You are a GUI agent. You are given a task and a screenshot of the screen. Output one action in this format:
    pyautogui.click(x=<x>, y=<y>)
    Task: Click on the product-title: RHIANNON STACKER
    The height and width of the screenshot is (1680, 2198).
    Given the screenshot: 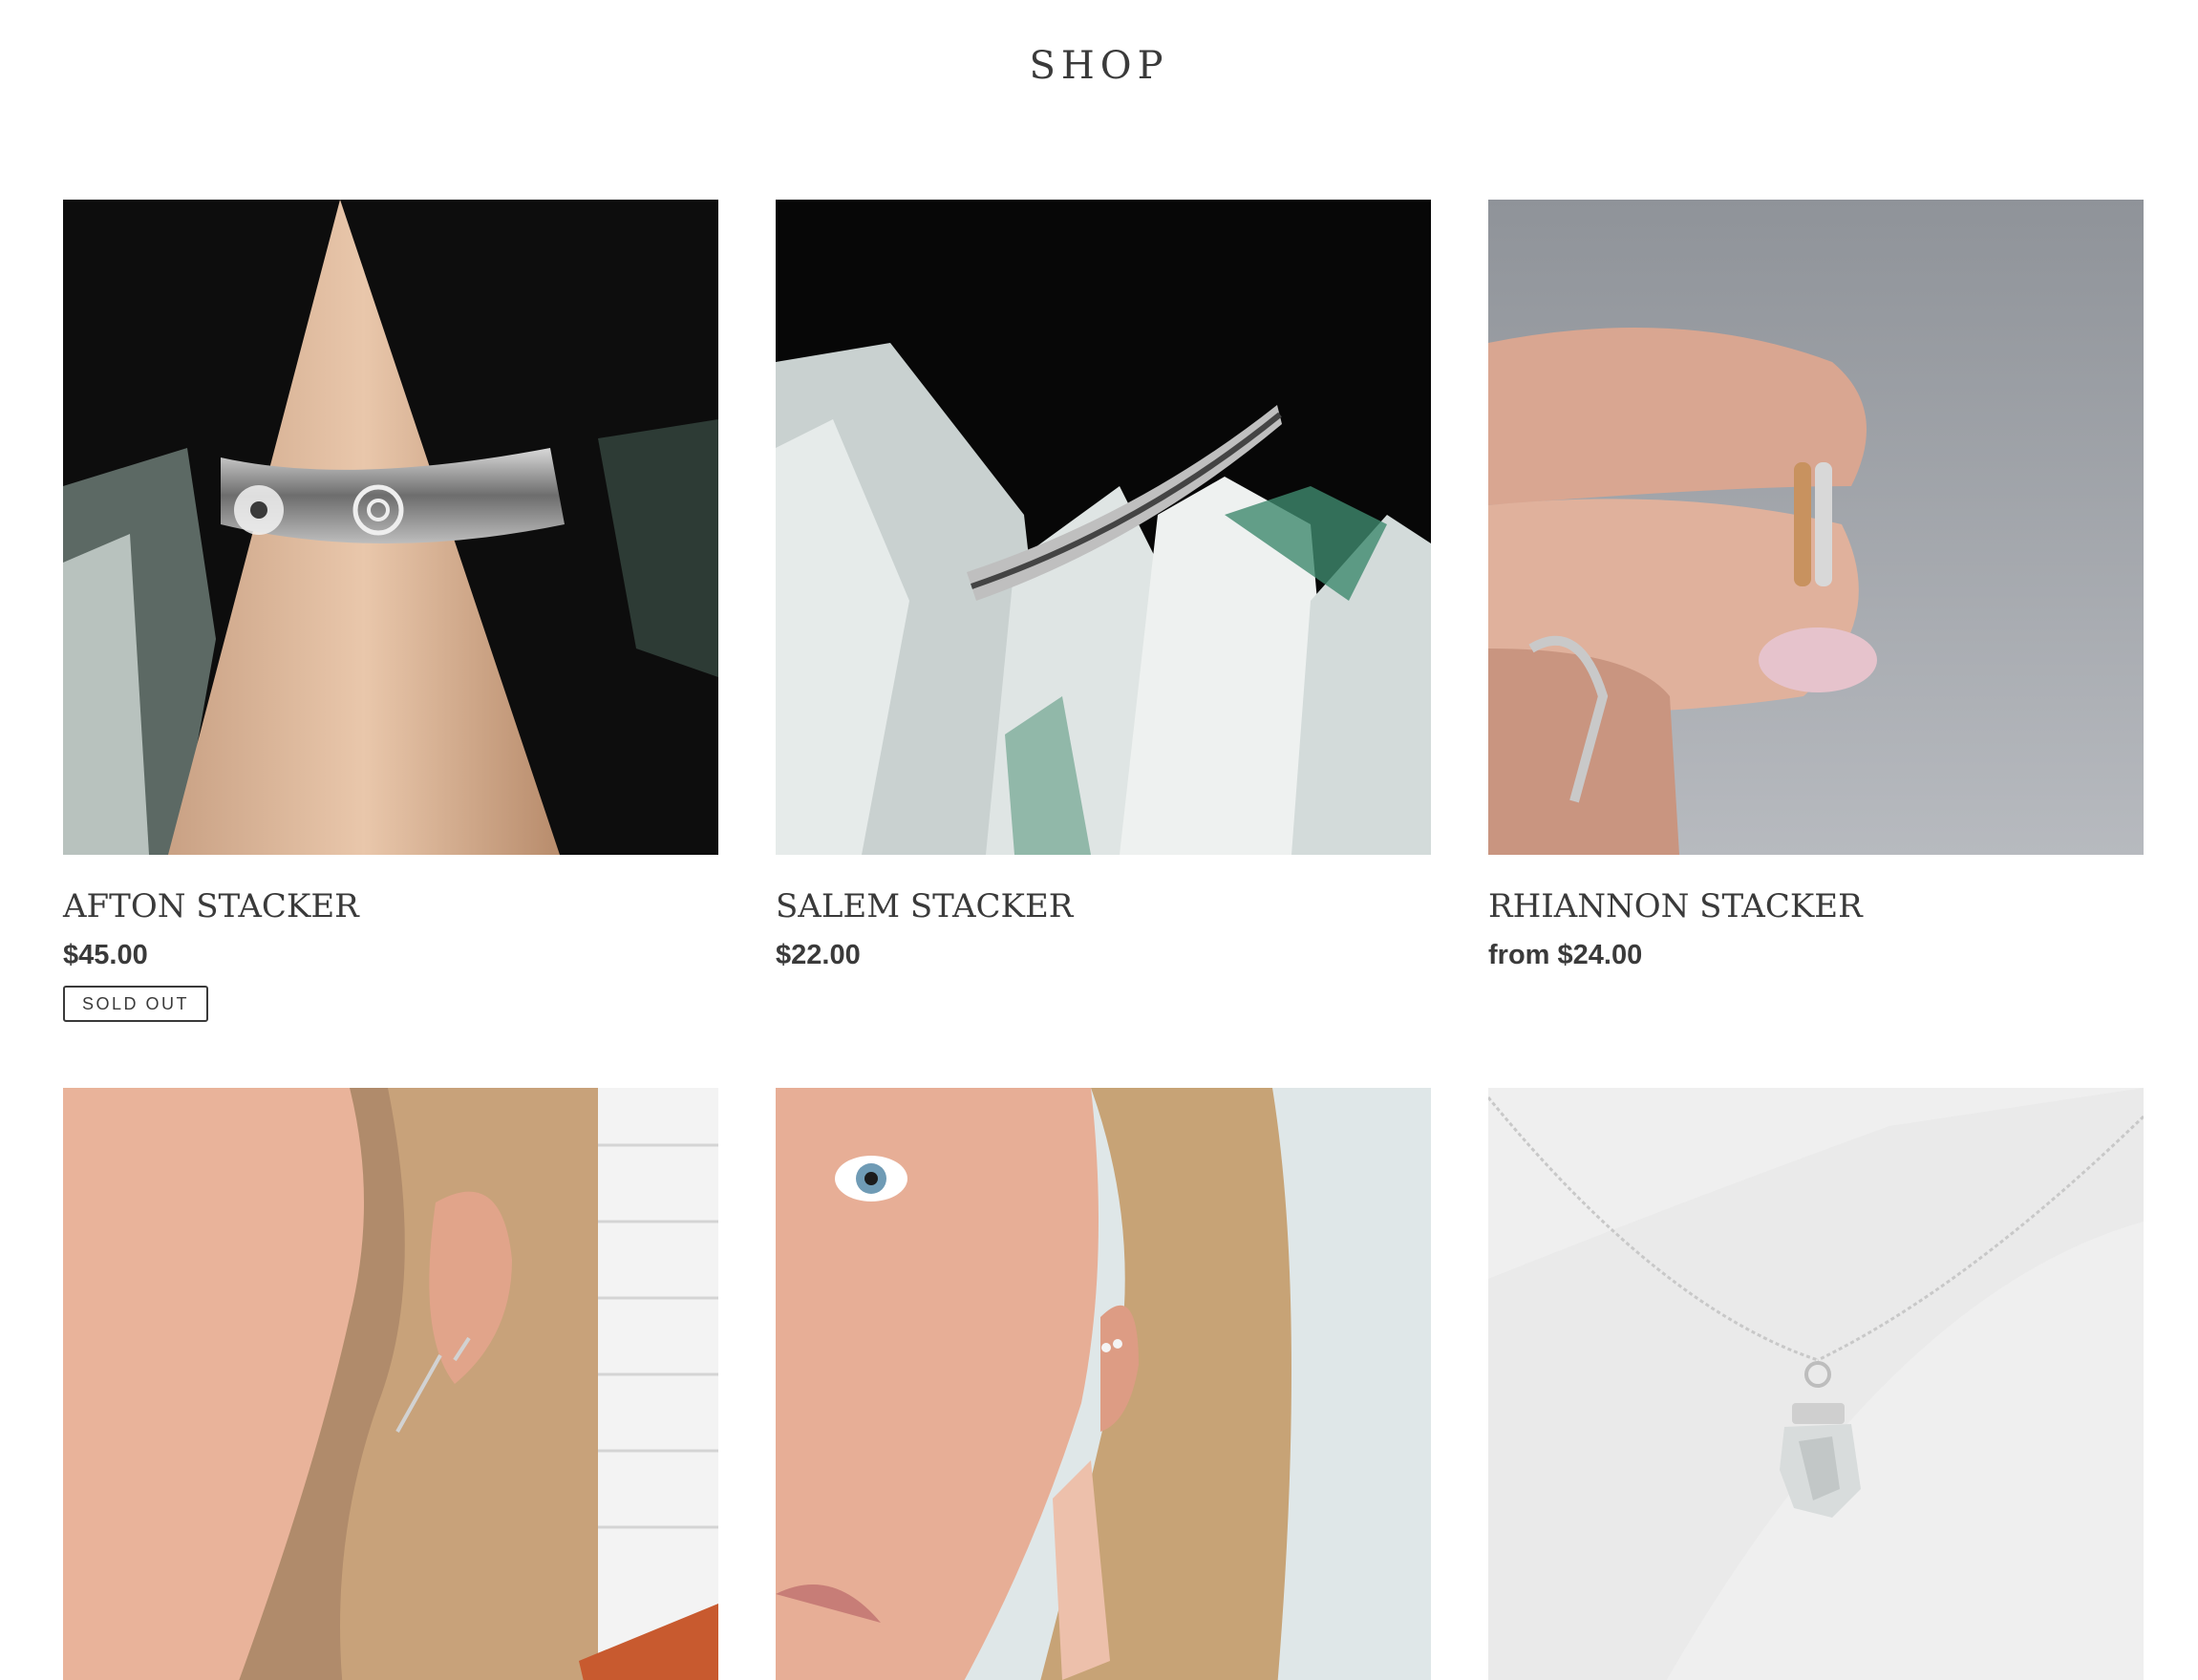 What is the action you would take?
    pyautogui.click(x=1676, y=906)
    